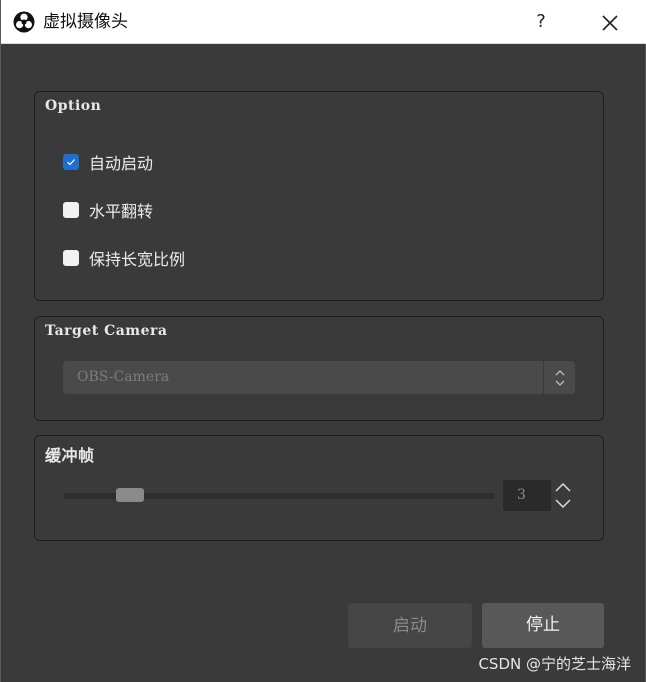 This screenshot has width=646, height=682. Describe the element at coordinates (521, 495) in the screenshot. I see `buffer-value: 3` at that location.